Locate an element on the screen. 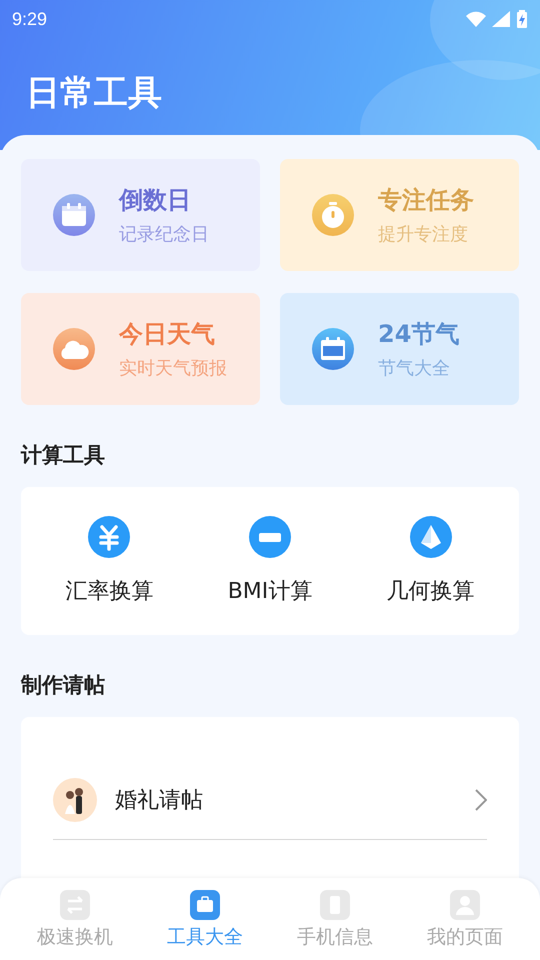 The height and width of the screenshot is (960, 540). card-subtitle: 提升专注度 is located at coordinates (423, 234).